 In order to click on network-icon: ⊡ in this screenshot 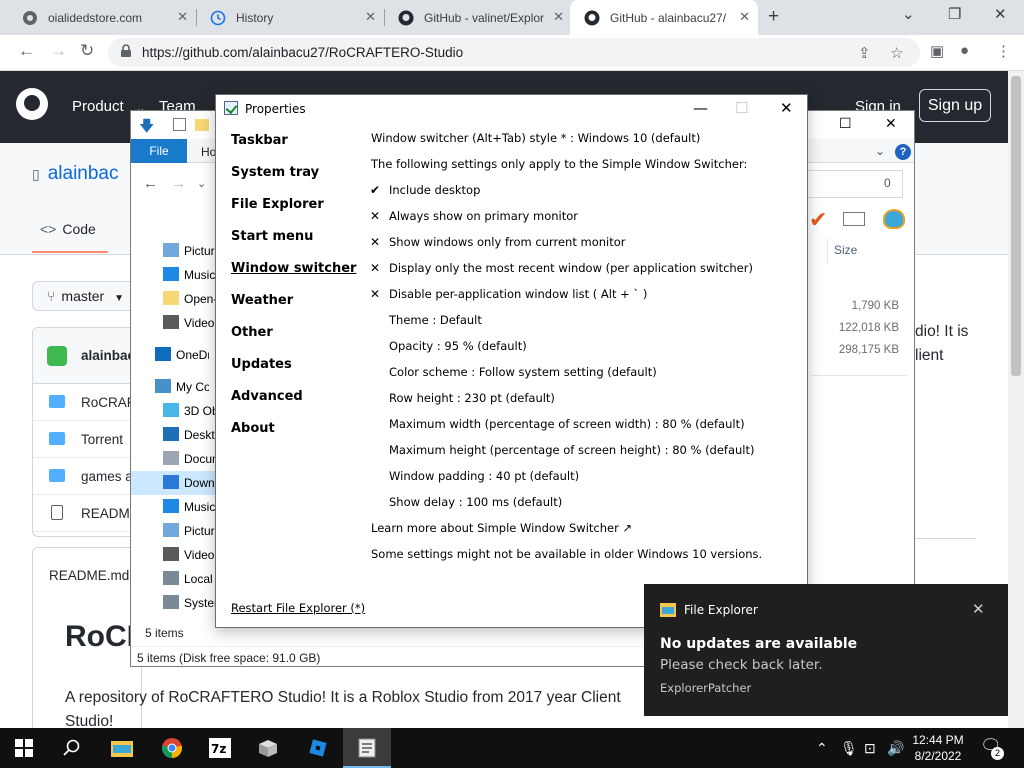, I will do `click(870, 748)`.